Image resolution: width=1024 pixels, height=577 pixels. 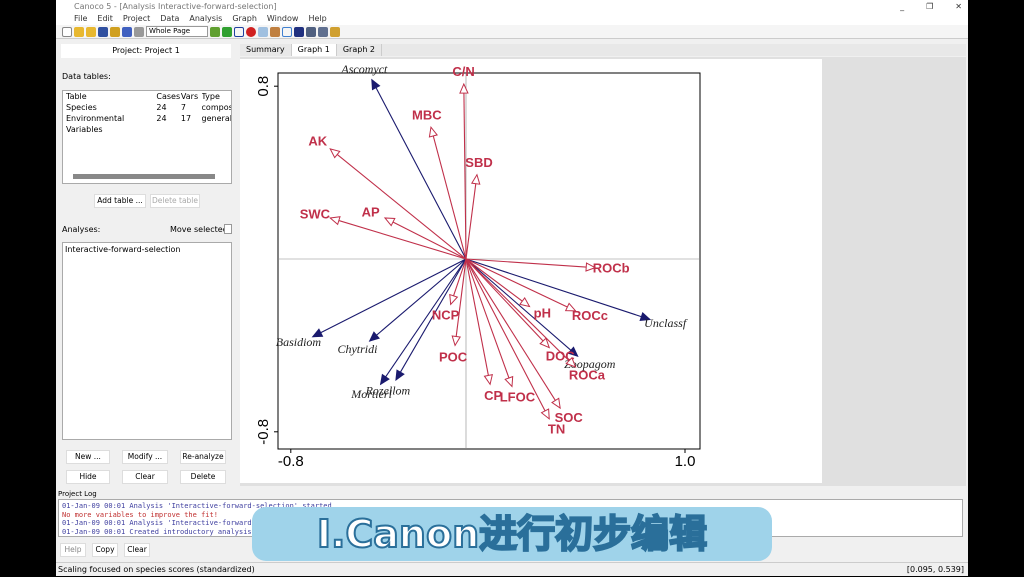 What do you see at coordinates (200, 229) in the screenshot?
I see `move-selected-label: Move selected:` at bounding box center [200, 229].